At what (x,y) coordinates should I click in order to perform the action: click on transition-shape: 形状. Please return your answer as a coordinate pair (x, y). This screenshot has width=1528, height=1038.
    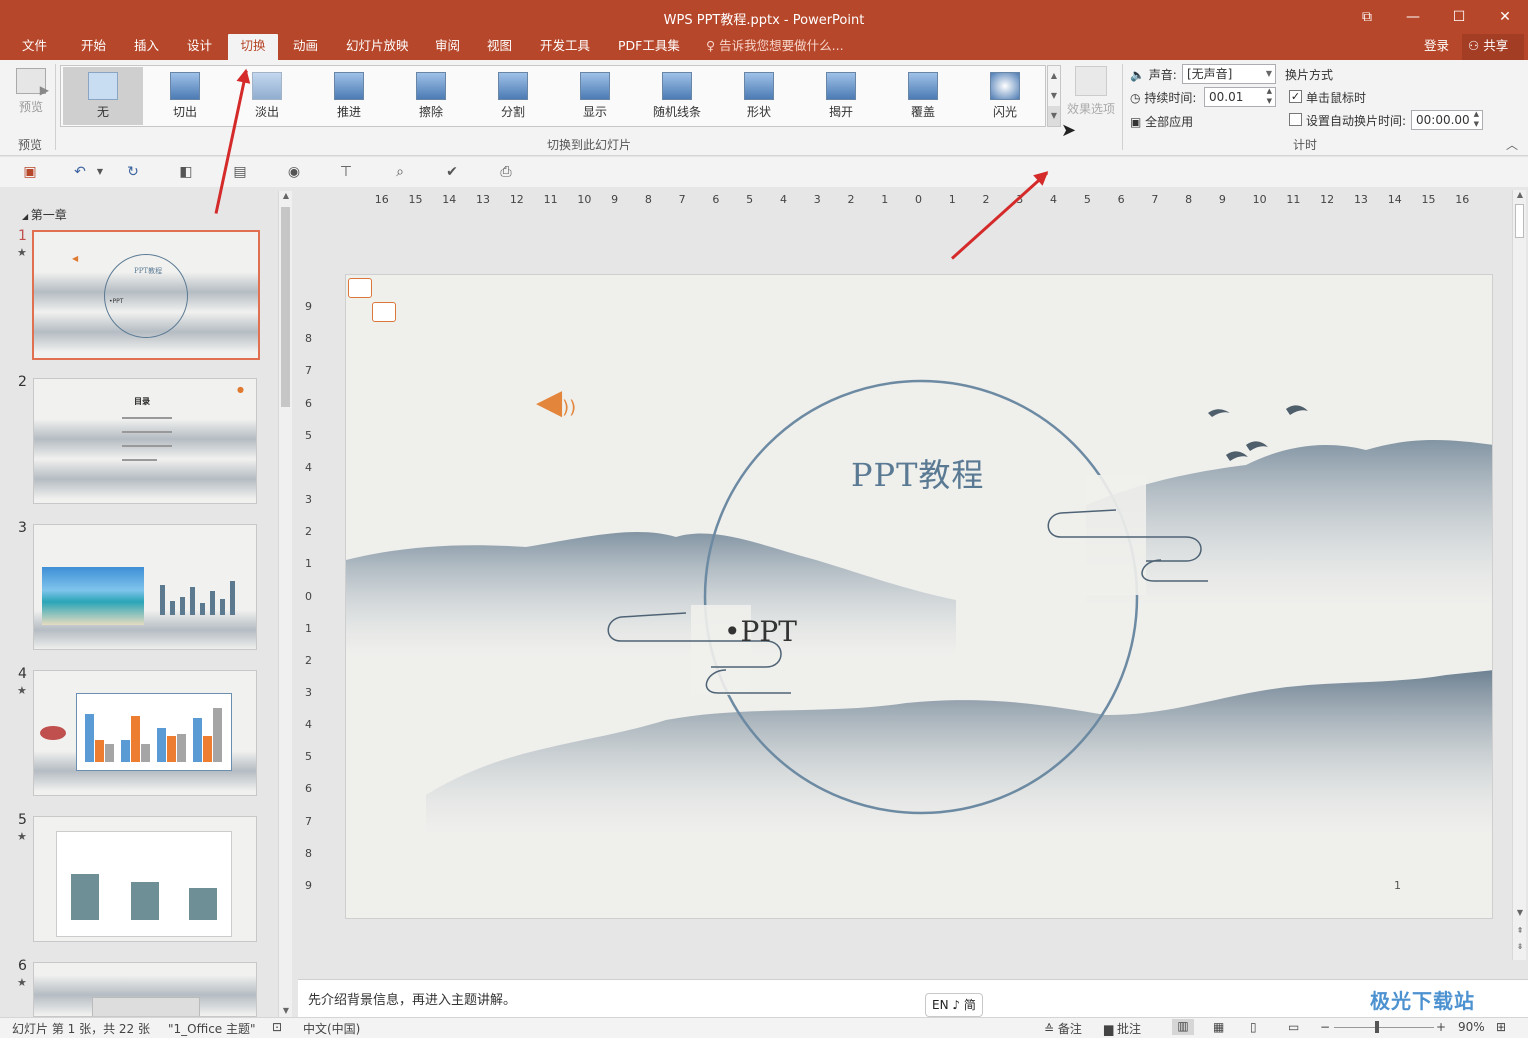
    Looking at the image, I should click on (759, 96).